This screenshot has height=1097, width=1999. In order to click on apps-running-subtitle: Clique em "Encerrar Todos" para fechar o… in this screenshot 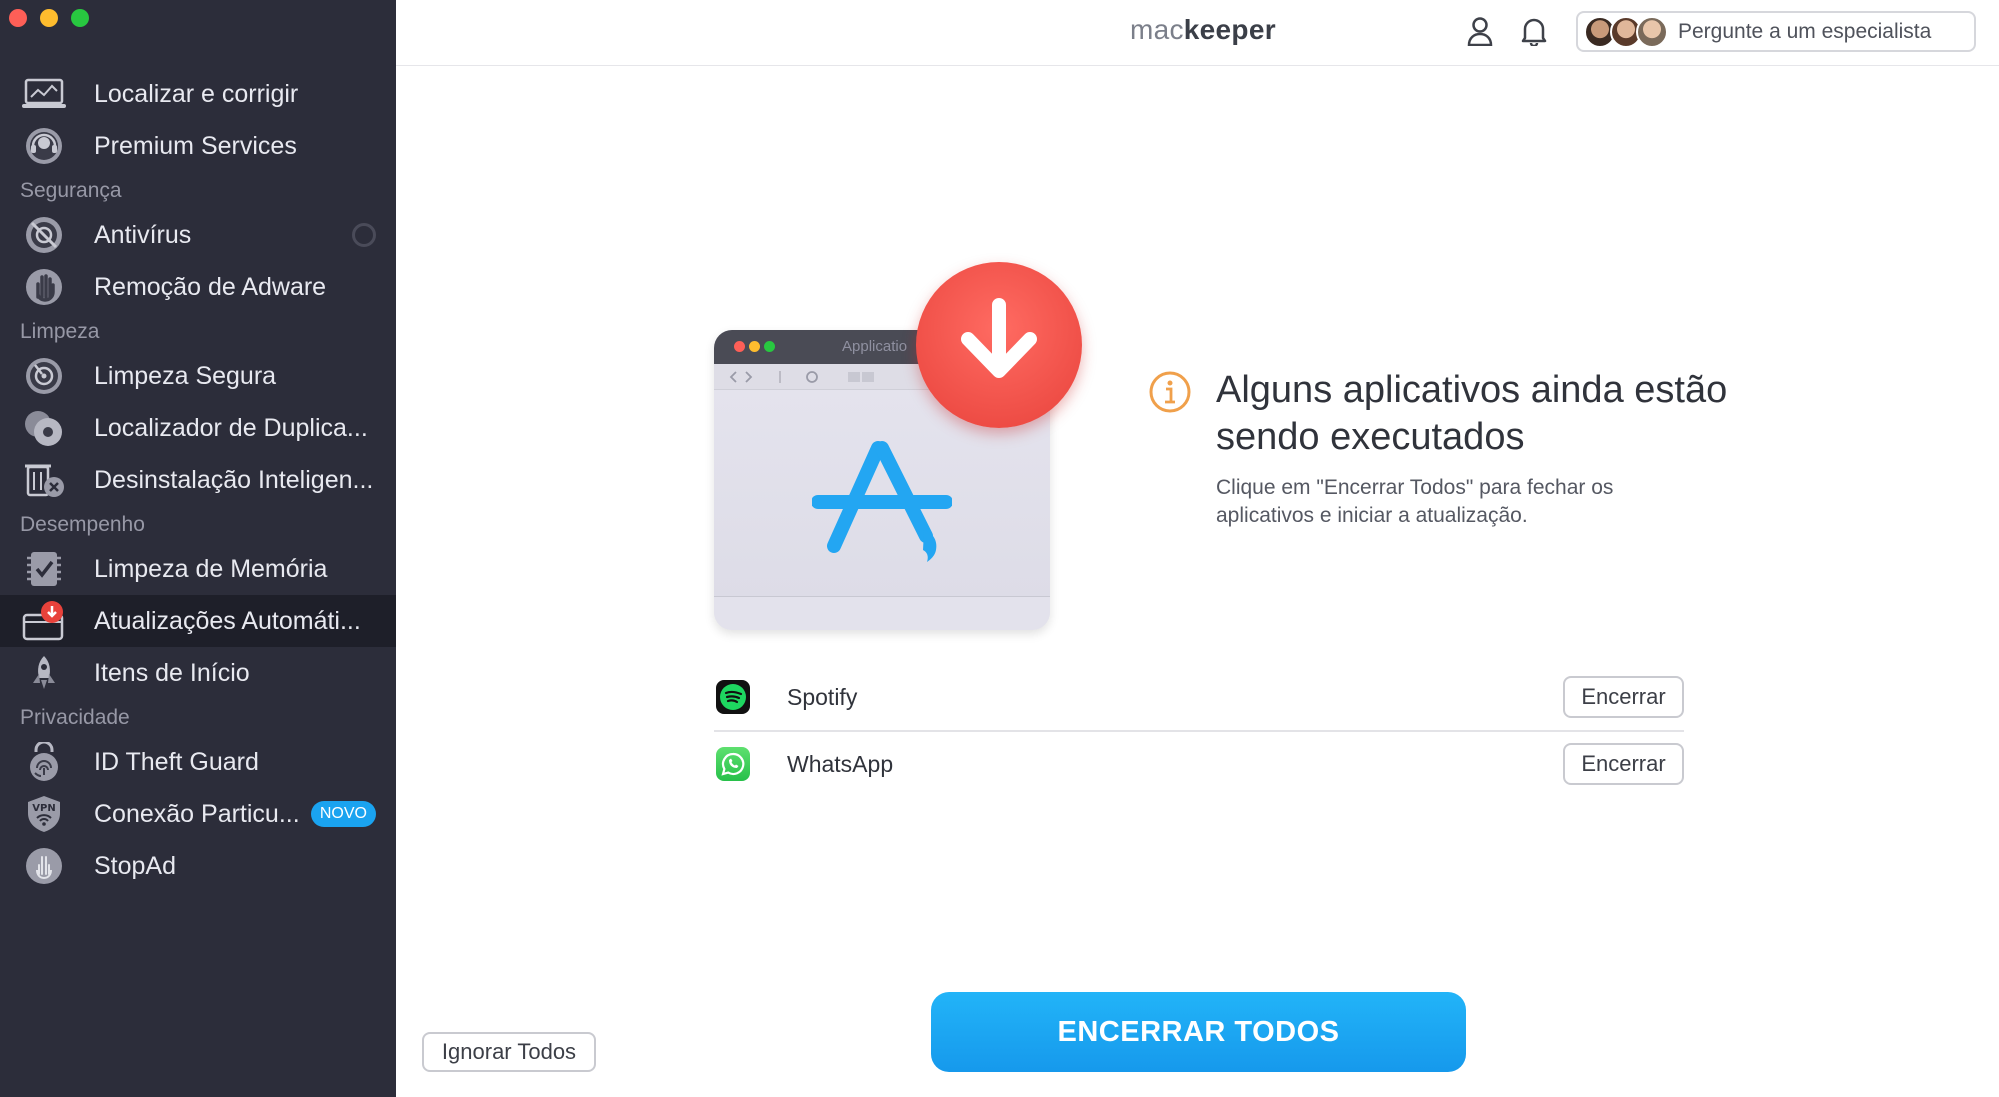, I will do `click(1415, 501)`.